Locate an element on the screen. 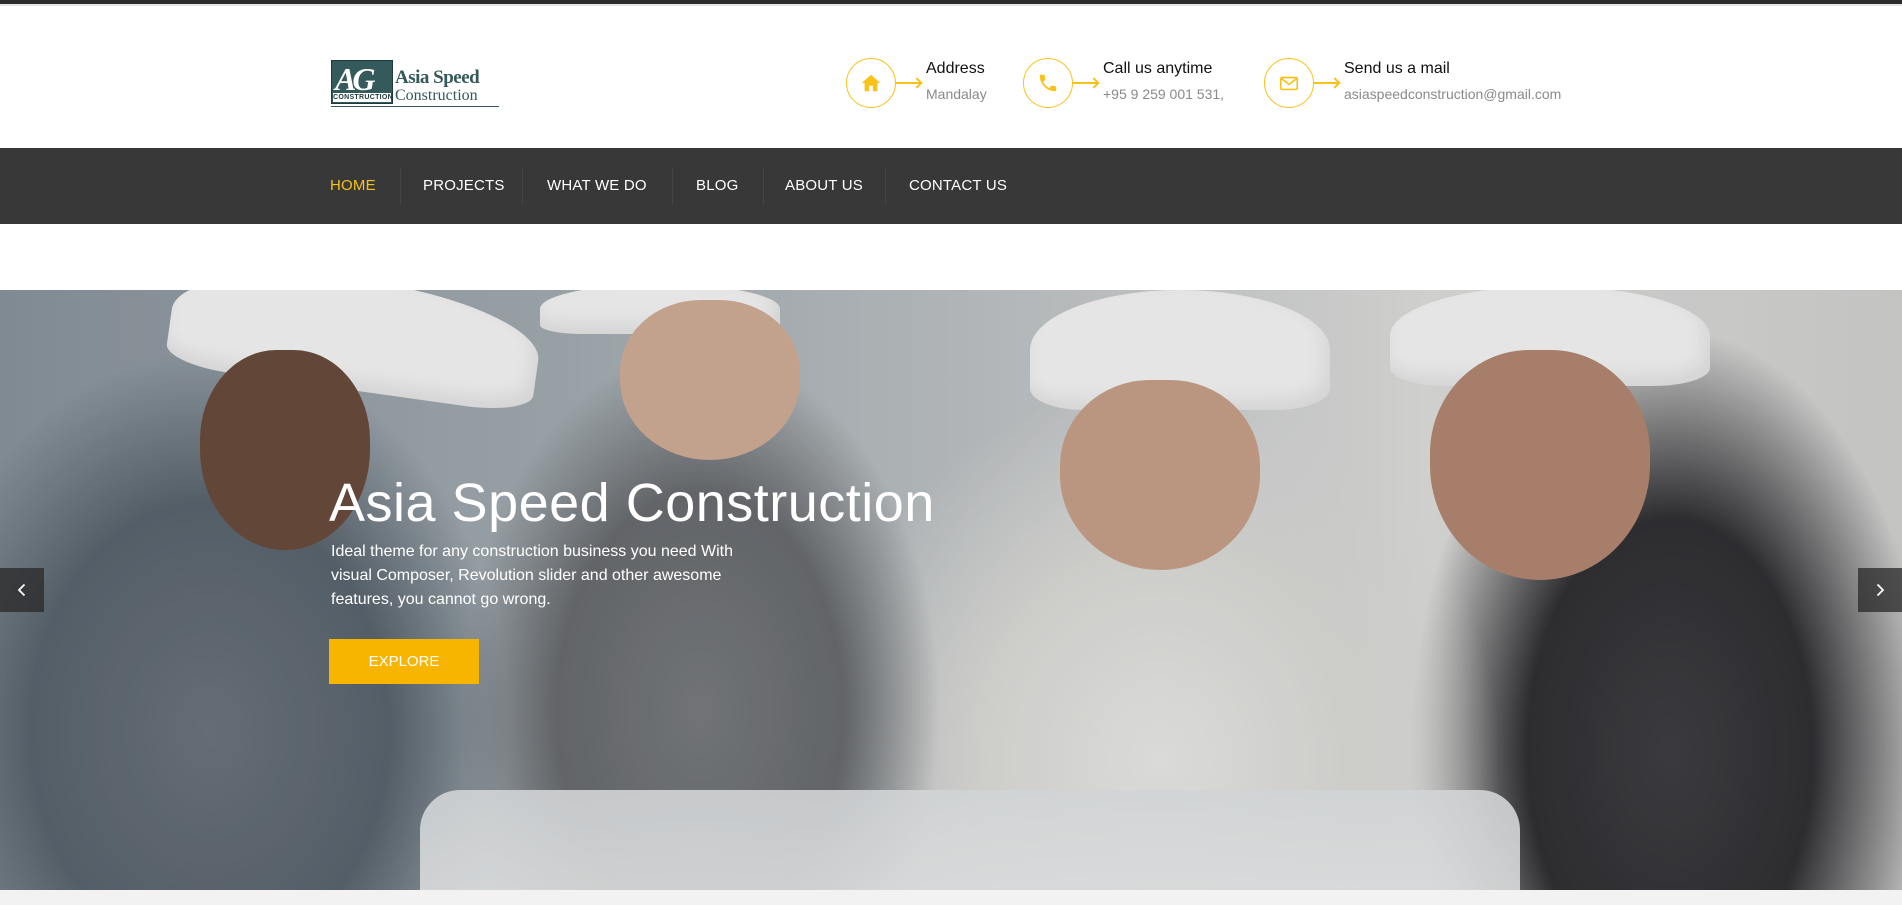 Image resolution: width=1902 pixels, height=905 pixels. logo-mark-sub: CONSTRUCTION is located at coordinates (363, 97).